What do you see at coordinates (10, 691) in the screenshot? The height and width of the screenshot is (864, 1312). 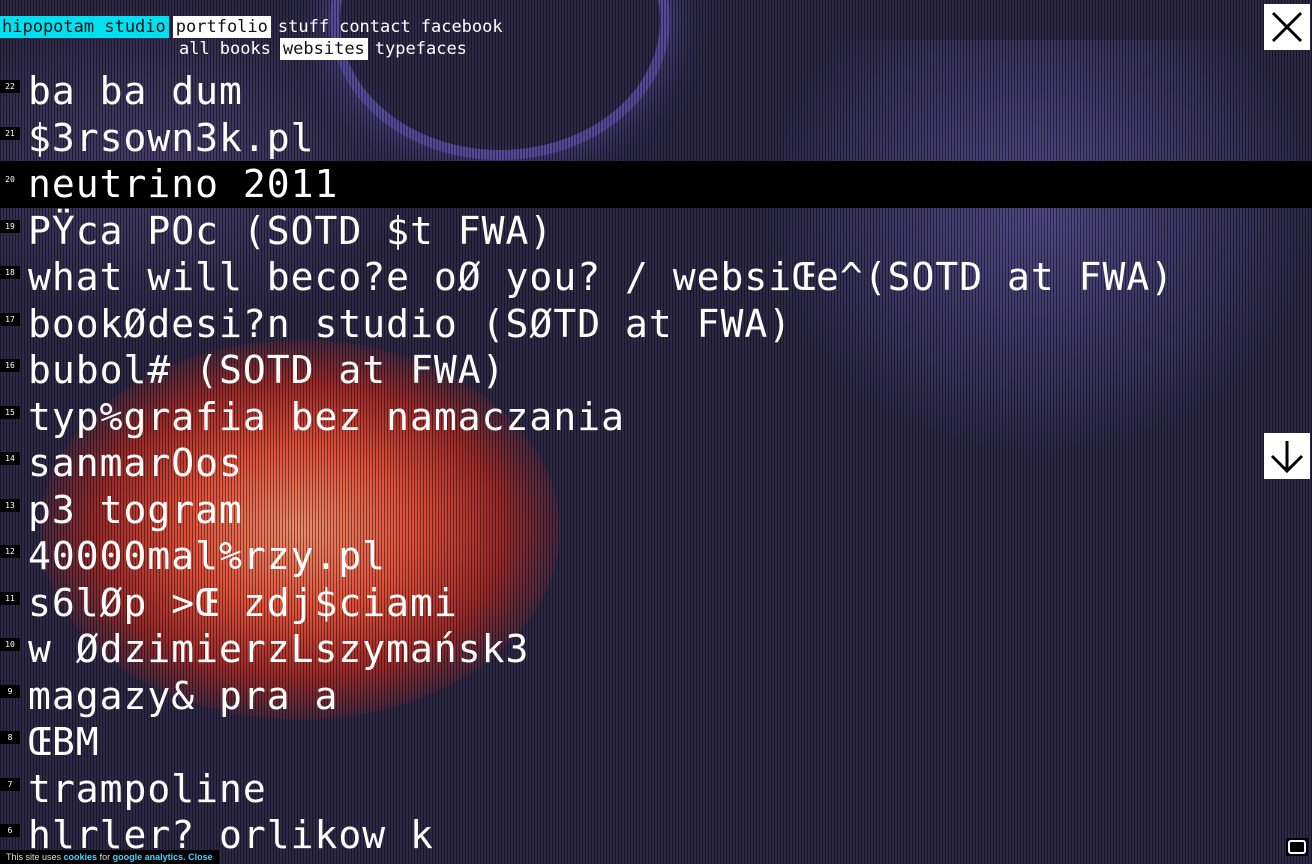 I see `project-number: 9` at bounding box center [10, 691].